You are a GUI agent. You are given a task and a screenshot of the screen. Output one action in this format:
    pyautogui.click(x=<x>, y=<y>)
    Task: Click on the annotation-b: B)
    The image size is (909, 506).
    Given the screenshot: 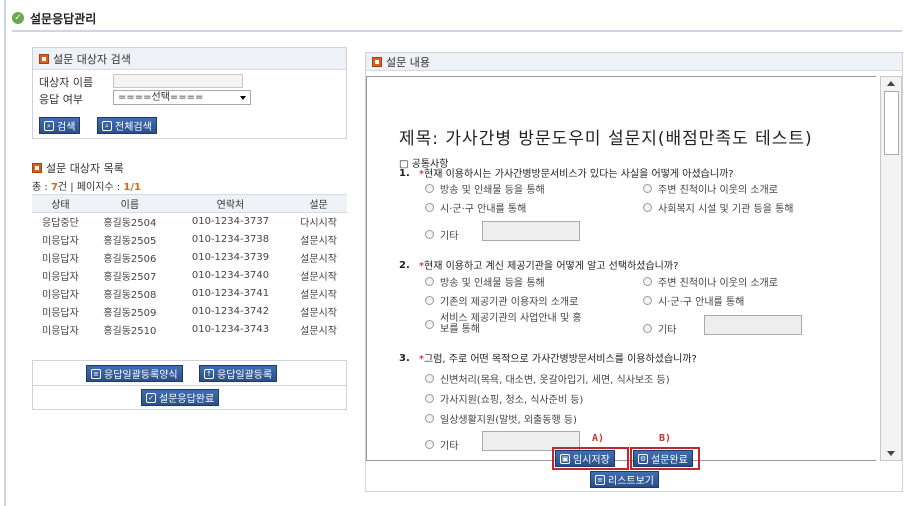 What is the action you would take?
    pyautogui.click(x=665, y=438)
    